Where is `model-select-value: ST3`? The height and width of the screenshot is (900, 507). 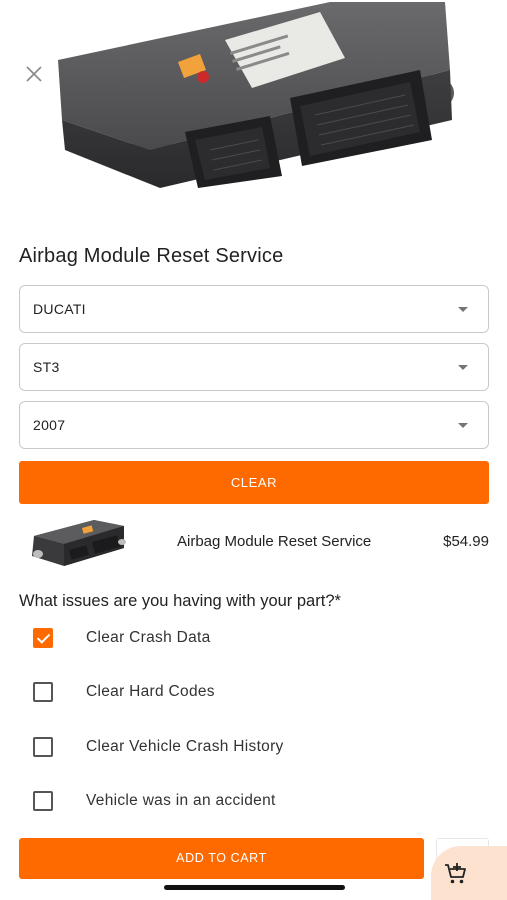 model-select-value: ST3 is located at coordinates (46, 367).